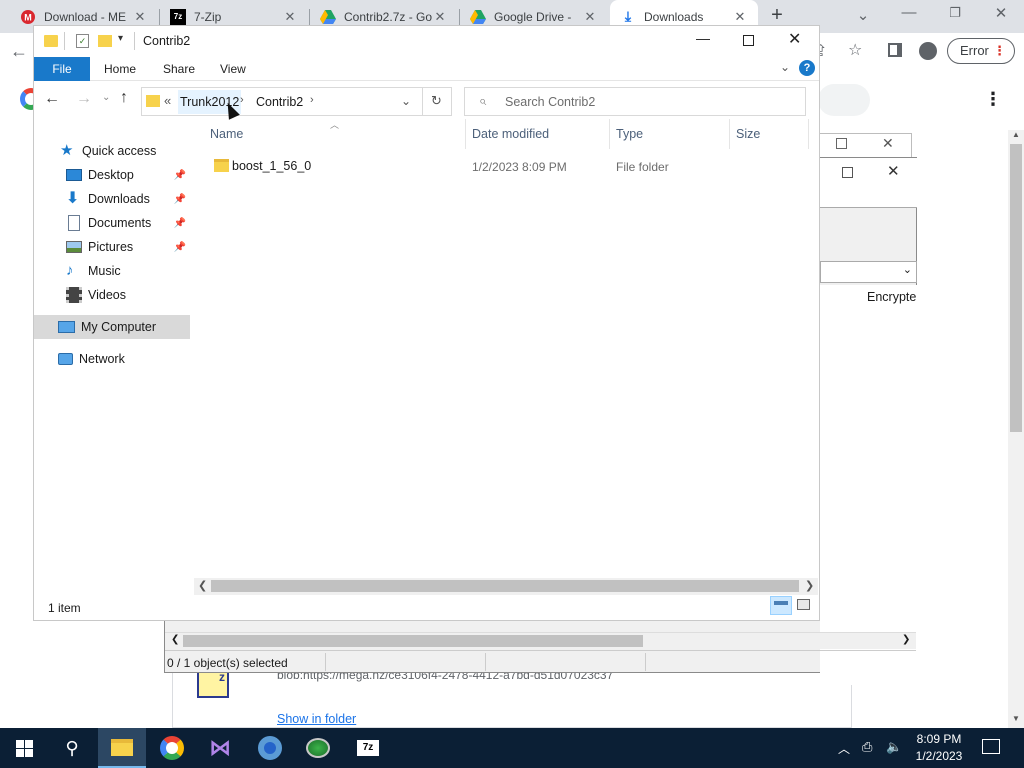 This screenshot has width=1024, height=768. I want to click on bookmark-star-icon: ☆, so click(855, 50).